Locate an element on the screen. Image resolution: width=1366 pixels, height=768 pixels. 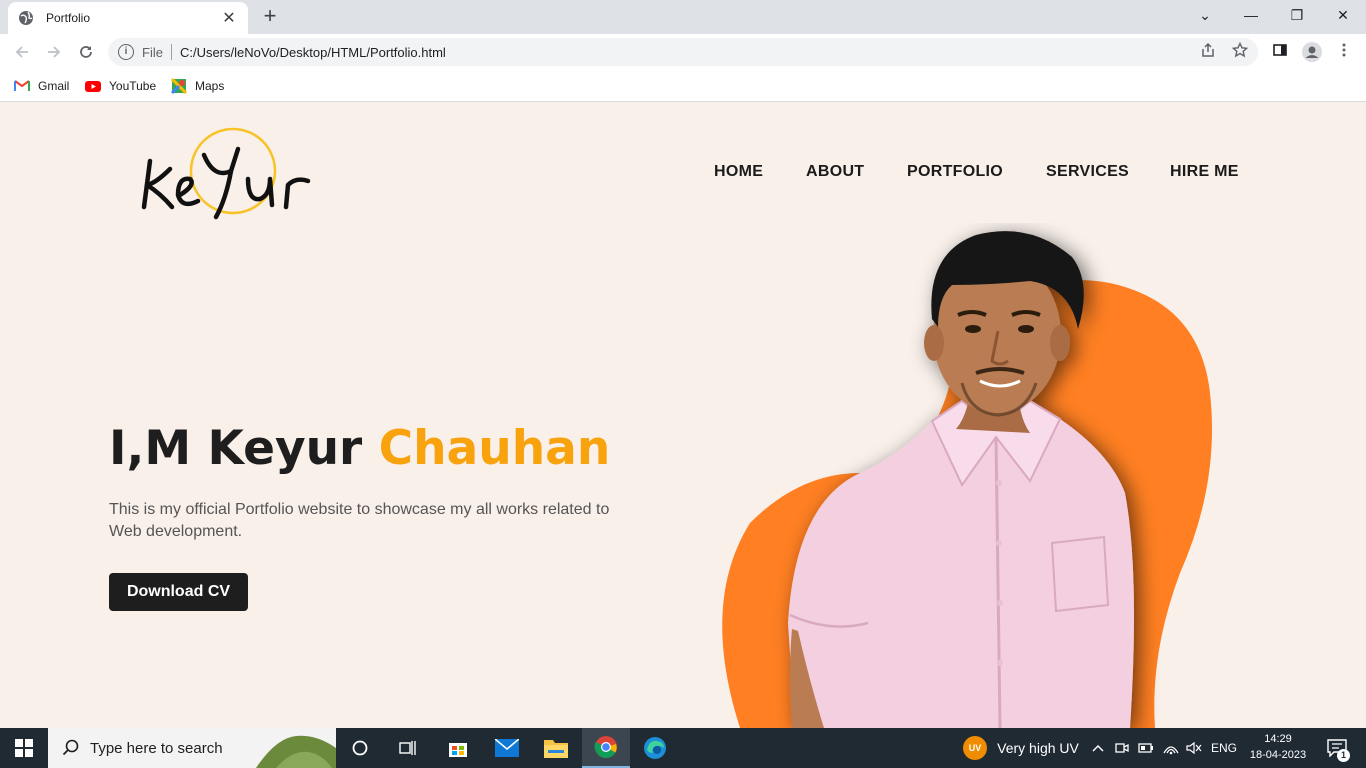
clock-time: 14:29 is located at coordinates (1278, 739).